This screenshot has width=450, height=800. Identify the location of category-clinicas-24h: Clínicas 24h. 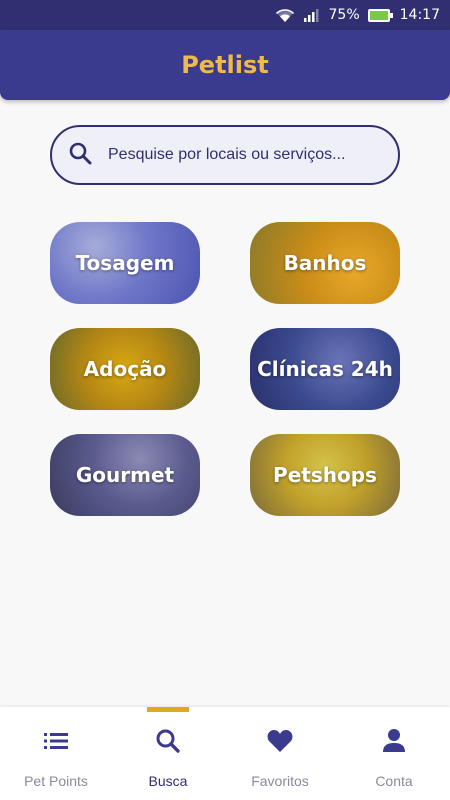
(325, 369).